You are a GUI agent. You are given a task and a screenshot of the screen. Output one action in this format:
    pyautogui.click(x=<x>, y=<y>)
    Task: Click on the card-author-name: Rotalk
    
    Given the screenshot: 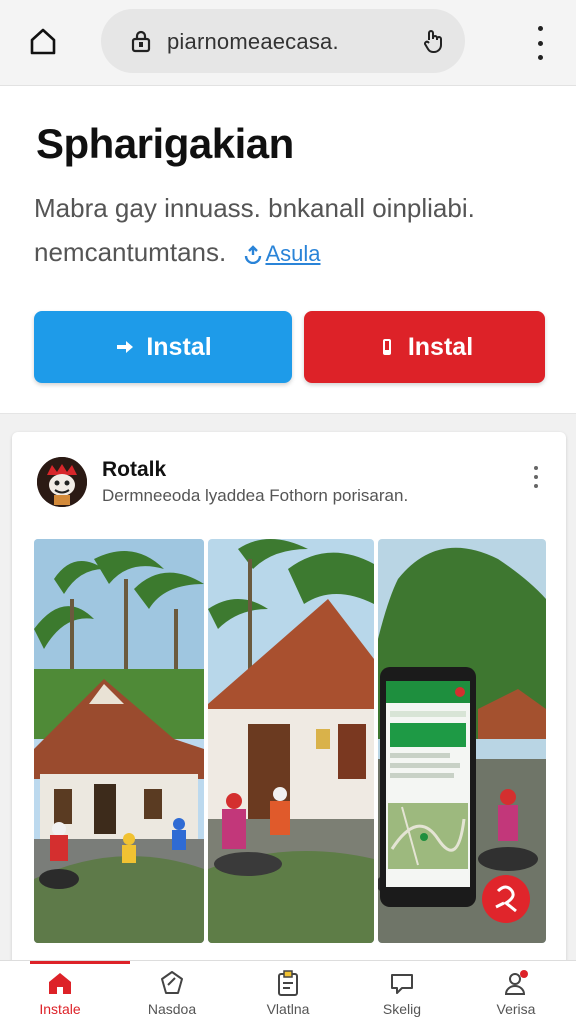 What is the action you would take?
    pyautogui.click(x=134, y=470)
    